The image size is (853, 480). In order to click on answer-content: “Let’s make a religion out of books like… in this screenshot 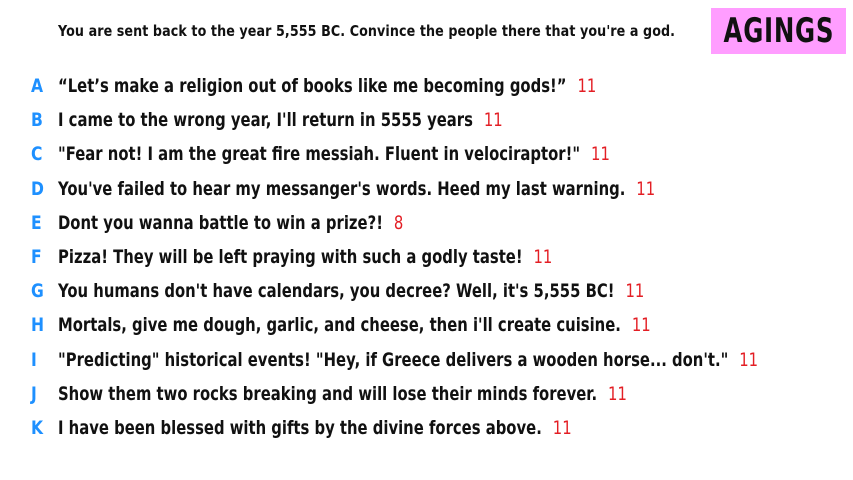, I will do `click(327, 86)`.